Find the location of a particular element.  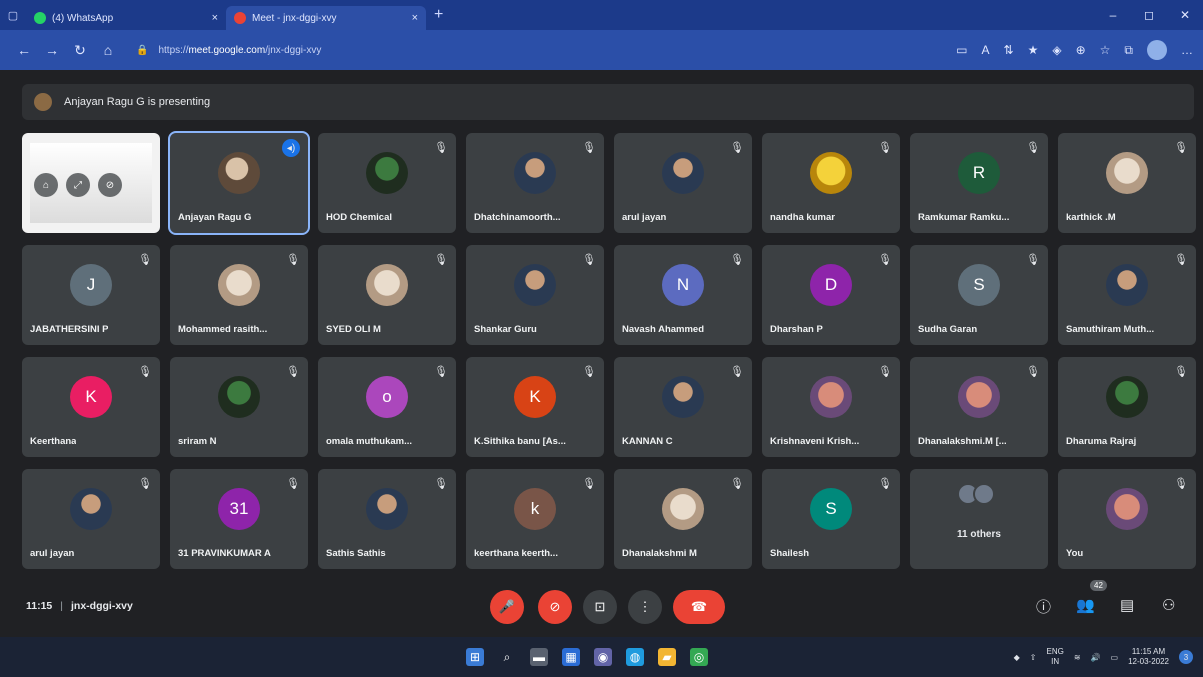

system-clock: 11:15 AM 12-03-2022 is located at coordinates (1148, 657).